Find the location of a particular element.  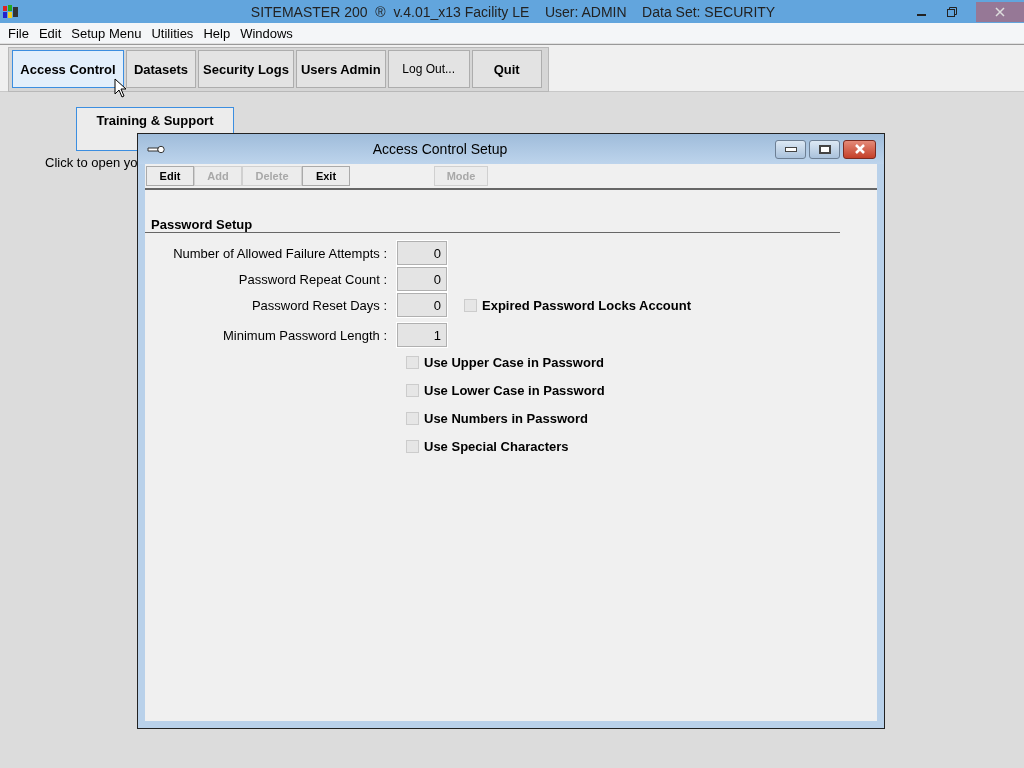

close-button is located at coordinates (859, 149).